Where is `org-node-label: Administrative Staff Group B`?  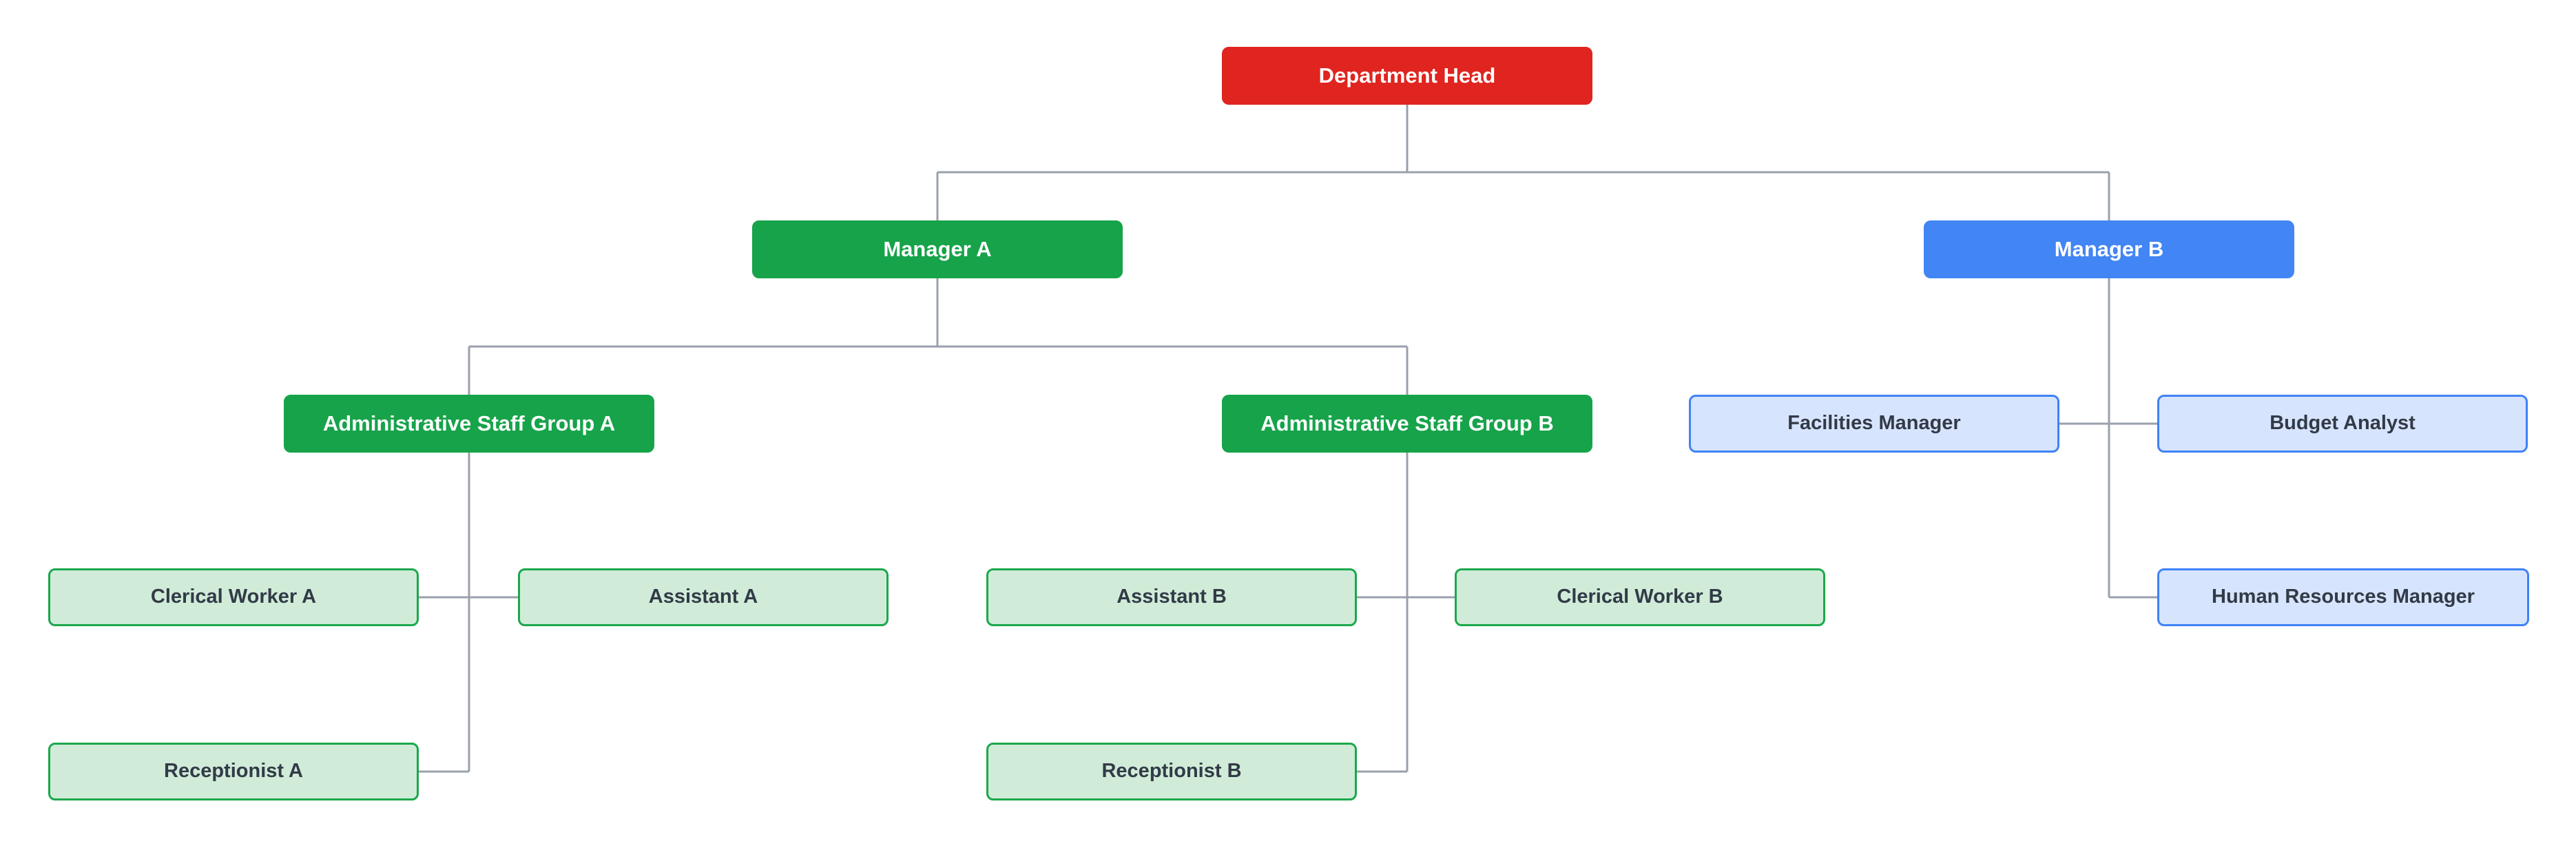 org-node-label: Administrative Staff Group B is located at coordinates (1407, 423).